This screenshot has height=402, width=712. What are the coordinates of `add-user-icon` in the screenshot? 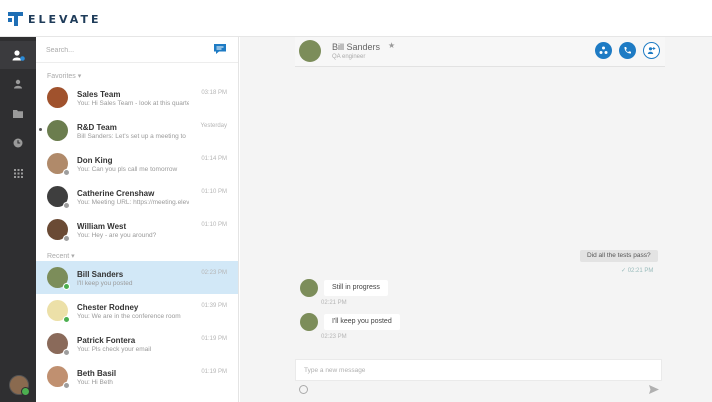 It's located at (651, 50).